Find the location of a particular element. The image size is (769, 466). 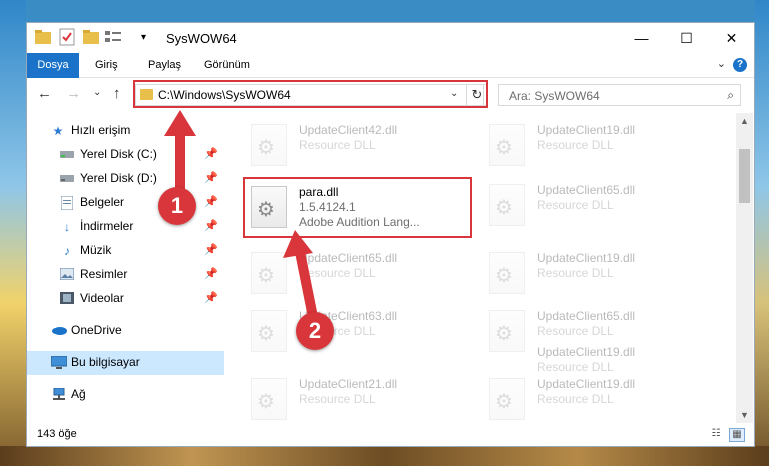

step-1-badge: 1 is located at coordinates (177, 206).